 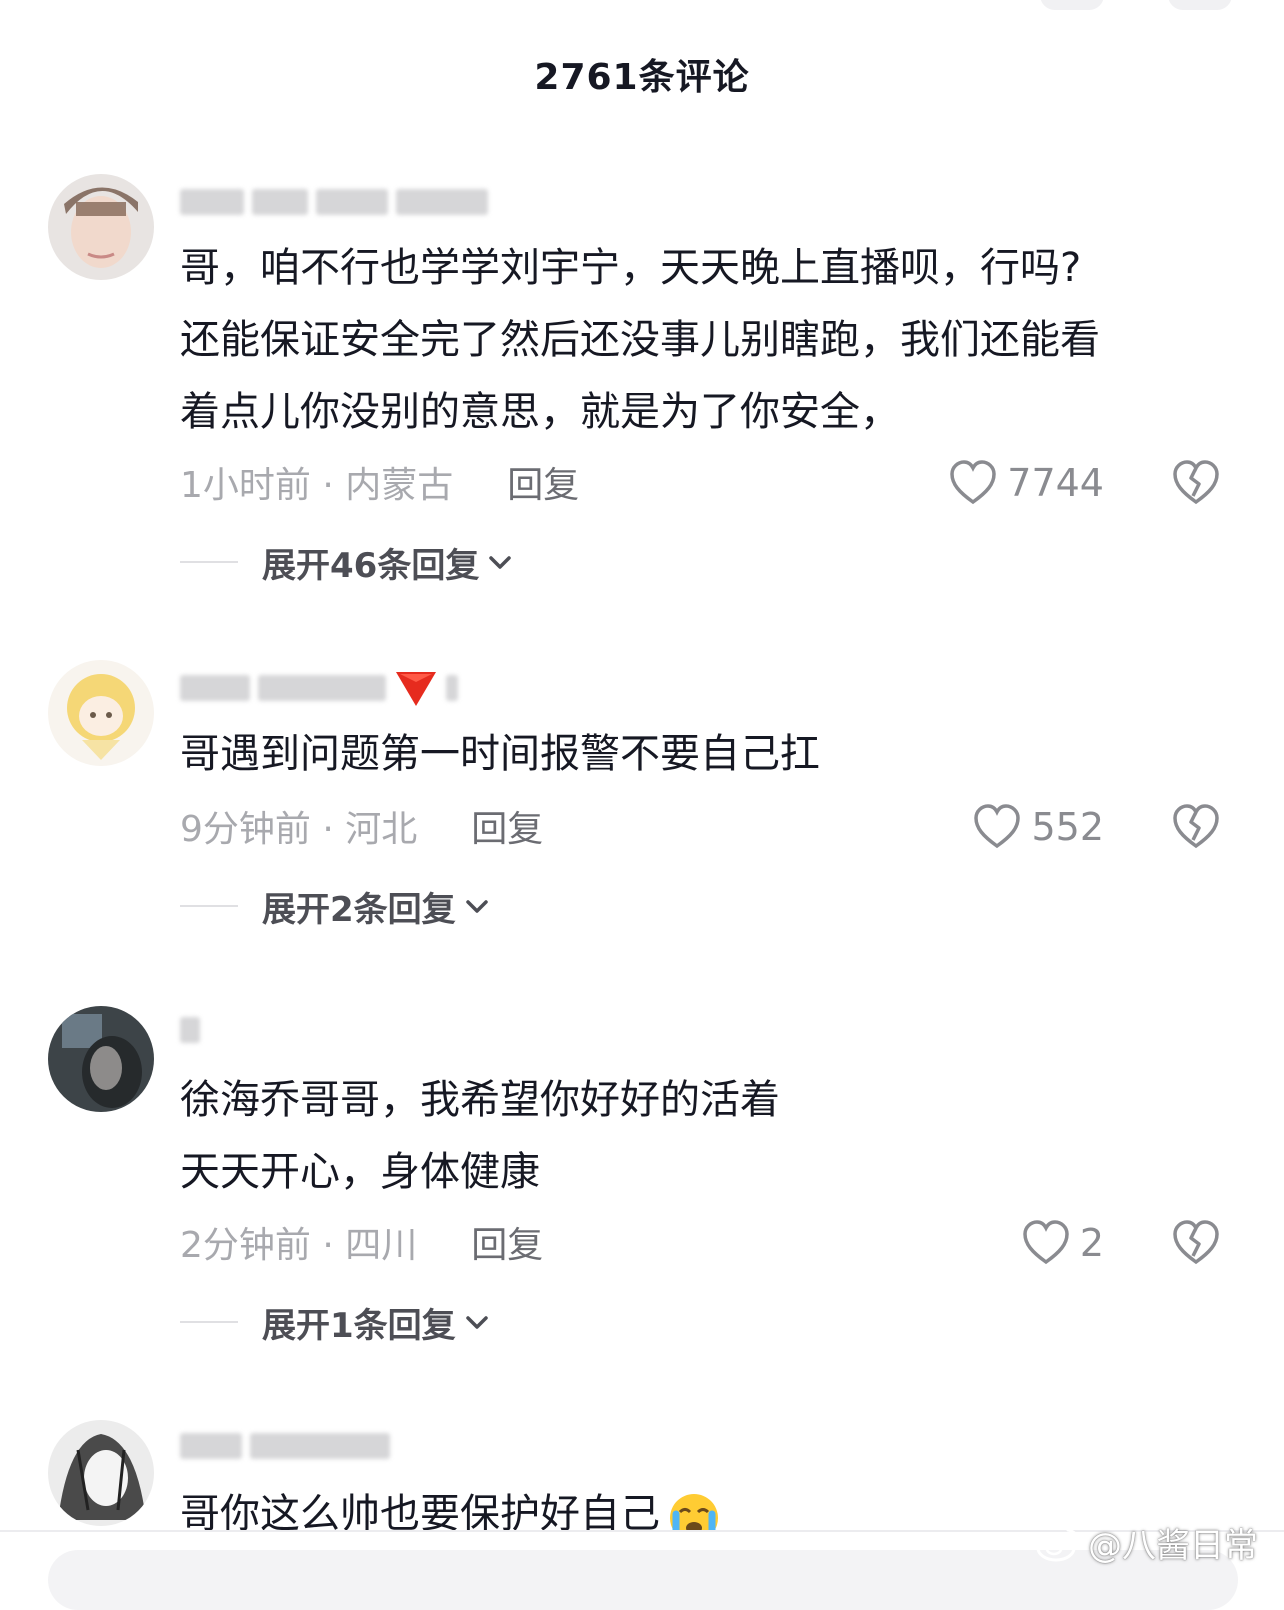 What do you see at coordinates (500, 754) in the screenshot?
I see `comment-text-line: 哥遇到问题第一时间报警不要自己扛` at bounding box center [500, 754].